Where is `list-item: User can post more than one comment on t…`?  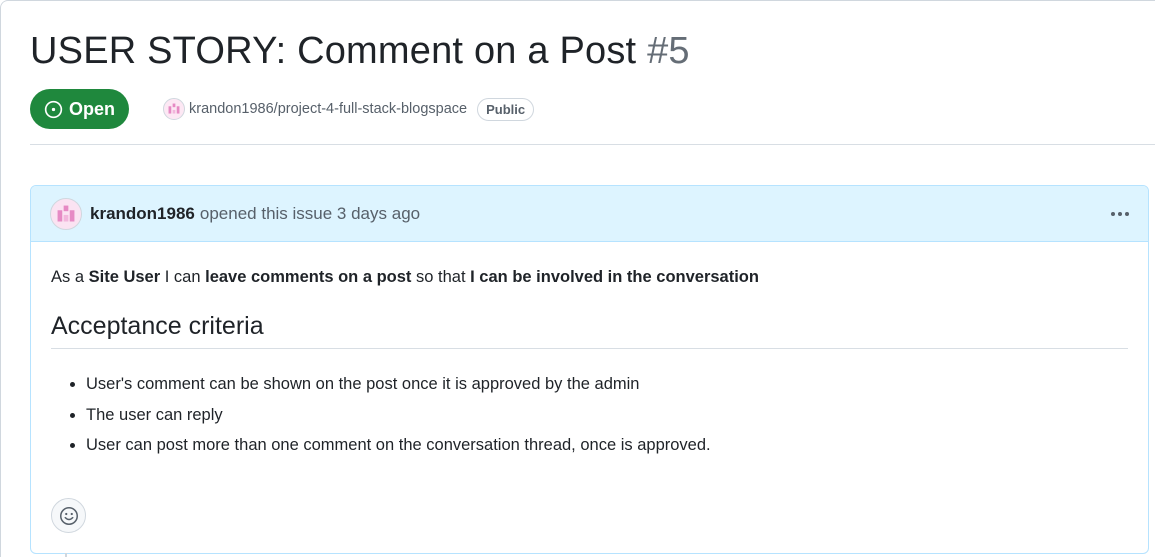
list-item: User can post more than one comment on t… is located at coordinates (607, 445).